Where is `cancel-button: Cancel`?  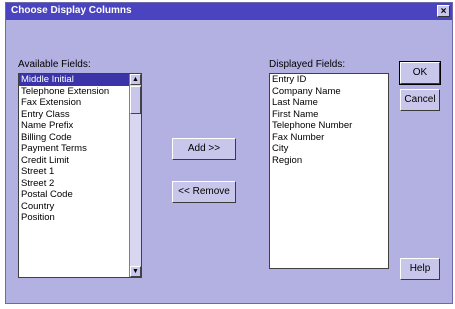 cancel-button: Cancel is located at coordinates (420, 100).